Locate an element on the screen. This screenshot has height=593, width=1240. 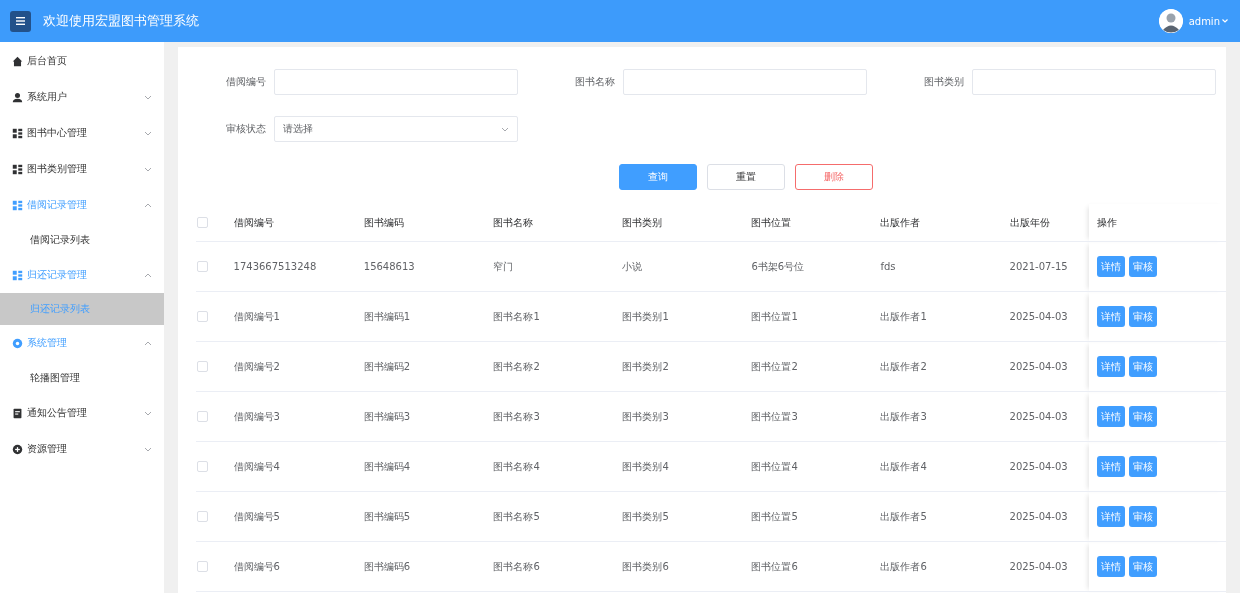
sidebar-item: 归还记录管理 is located at coordinates (82, 275).